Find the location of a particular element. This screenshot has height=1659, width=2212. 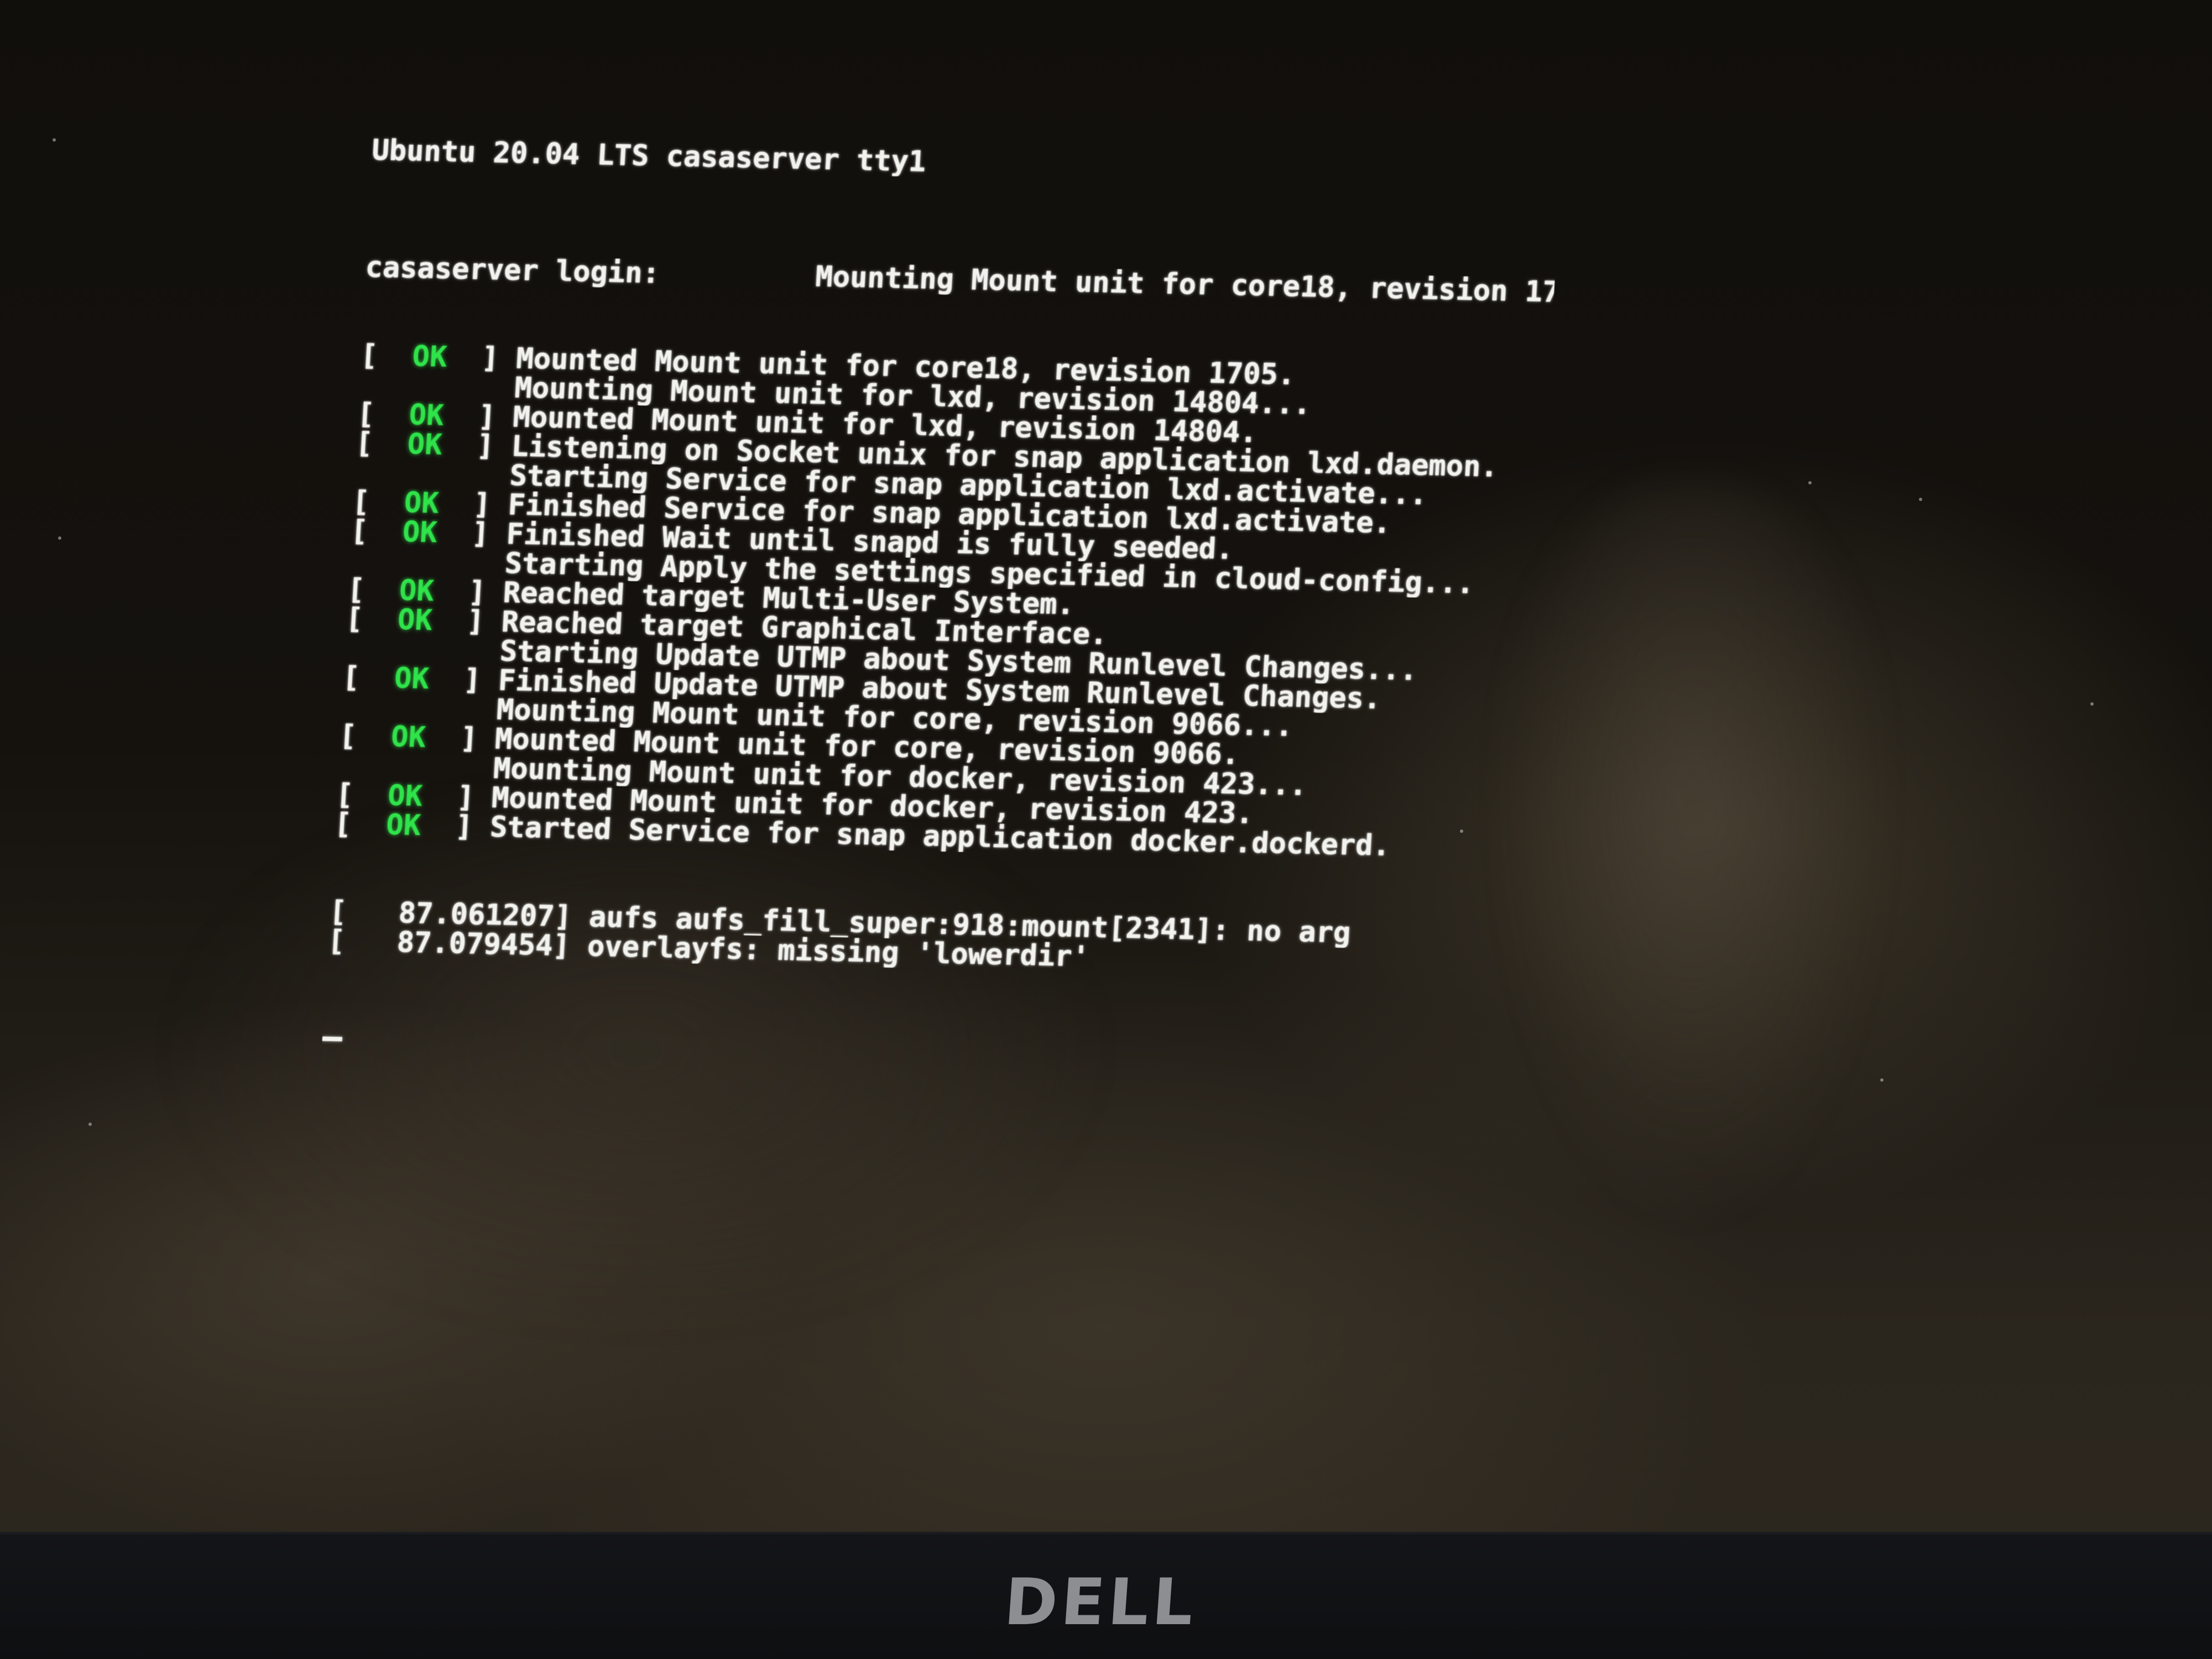

kernel-timestamp: 87.061207 is located at coordinates (477, 915).